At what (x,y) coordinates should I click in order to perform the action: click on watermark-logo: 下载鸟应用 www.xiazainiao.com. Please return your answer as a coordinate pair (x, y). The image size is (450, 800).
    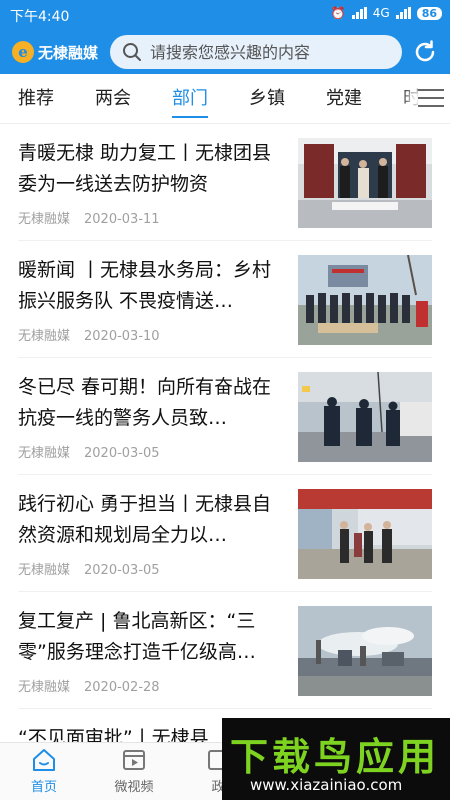
    Looking at the image, I should click on (336, 759).